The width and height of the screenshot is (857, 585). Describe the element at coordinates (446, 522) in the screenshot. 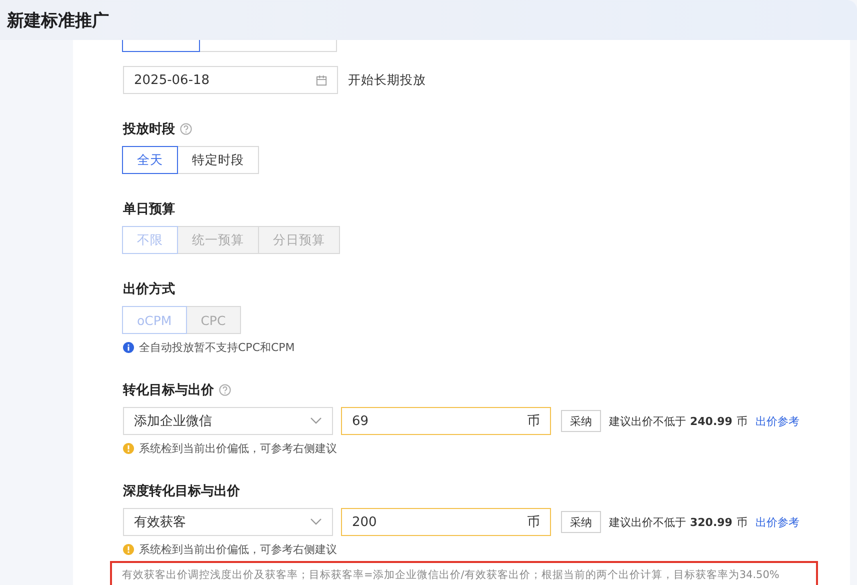

I see `bid-input: 200 币` at that location.